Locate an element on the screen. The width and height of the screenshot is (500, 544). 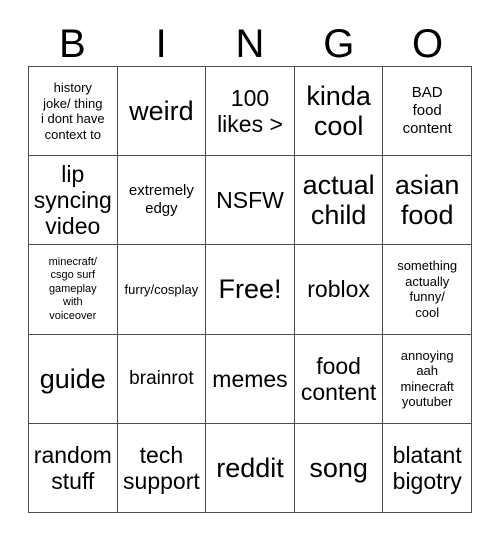
bingo-header-letter-b: B is located at coordinates (72, 44).